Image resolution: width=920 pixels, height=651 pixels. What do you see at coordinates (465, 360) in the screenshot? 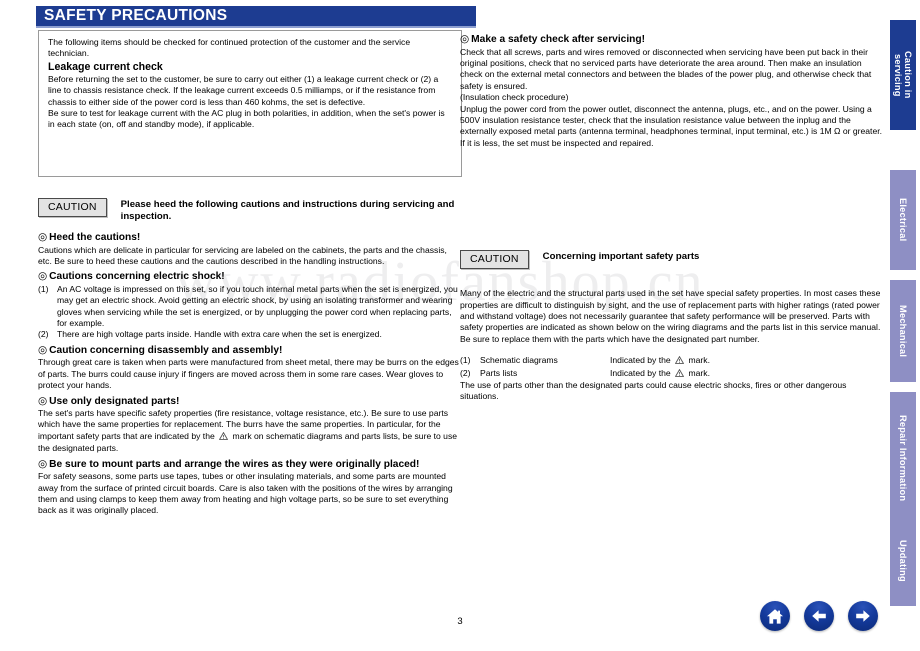
I see `mark-row-number: (1)` at bounding box center [465, 360].